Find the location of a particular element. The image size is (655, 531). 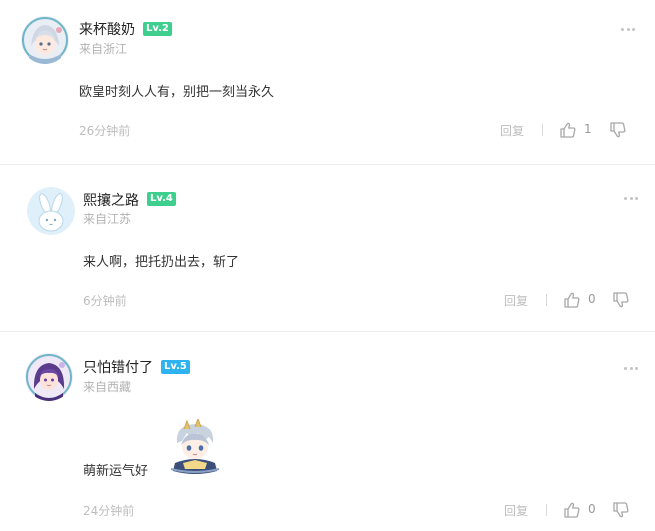

comment-time: 24分钟前 is located at coordinates (109, 511).